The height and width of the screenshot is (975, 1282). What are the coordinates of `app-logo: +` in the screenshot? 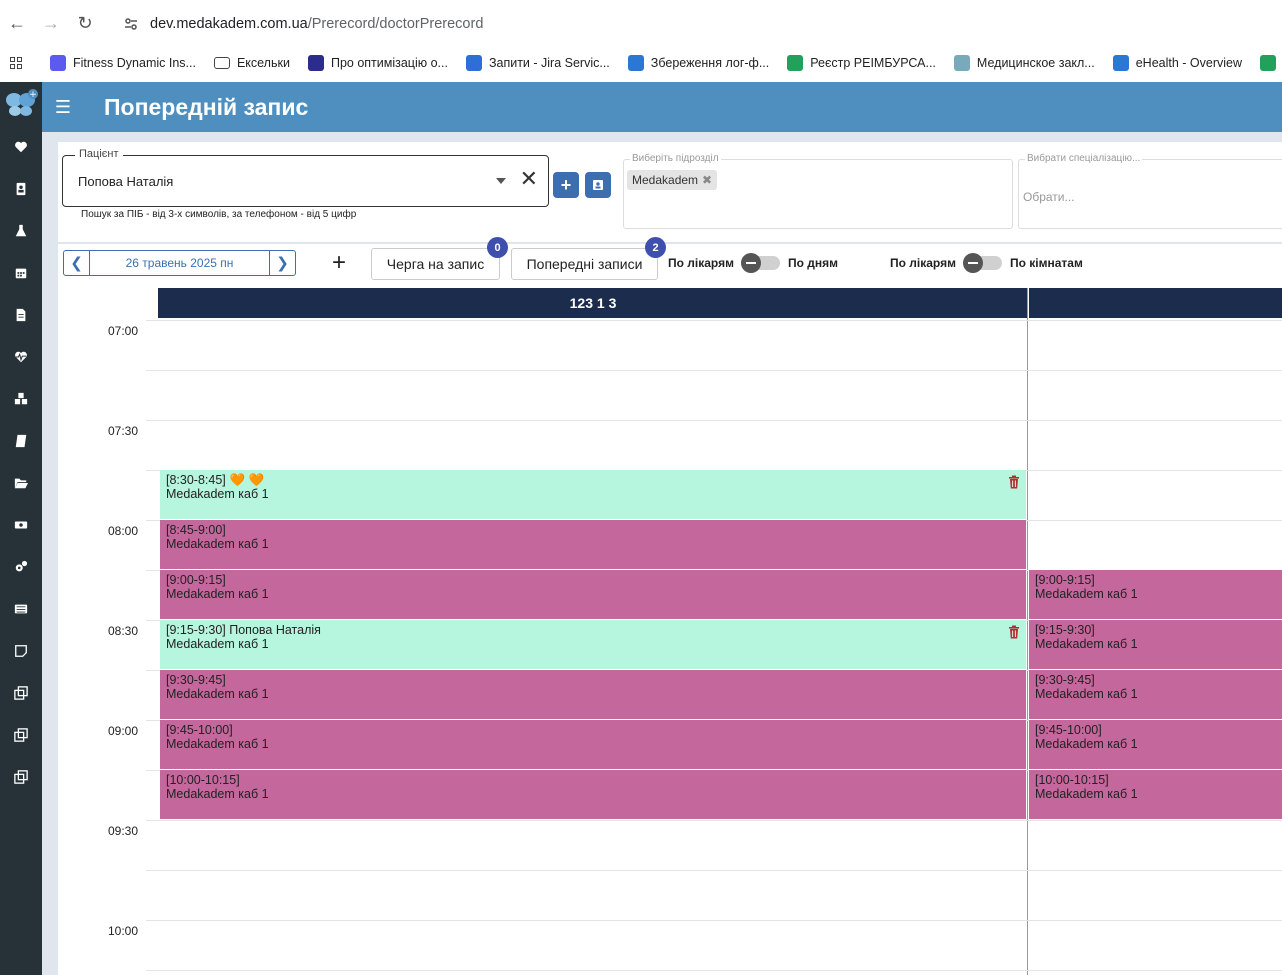 It's located at (21, 104).